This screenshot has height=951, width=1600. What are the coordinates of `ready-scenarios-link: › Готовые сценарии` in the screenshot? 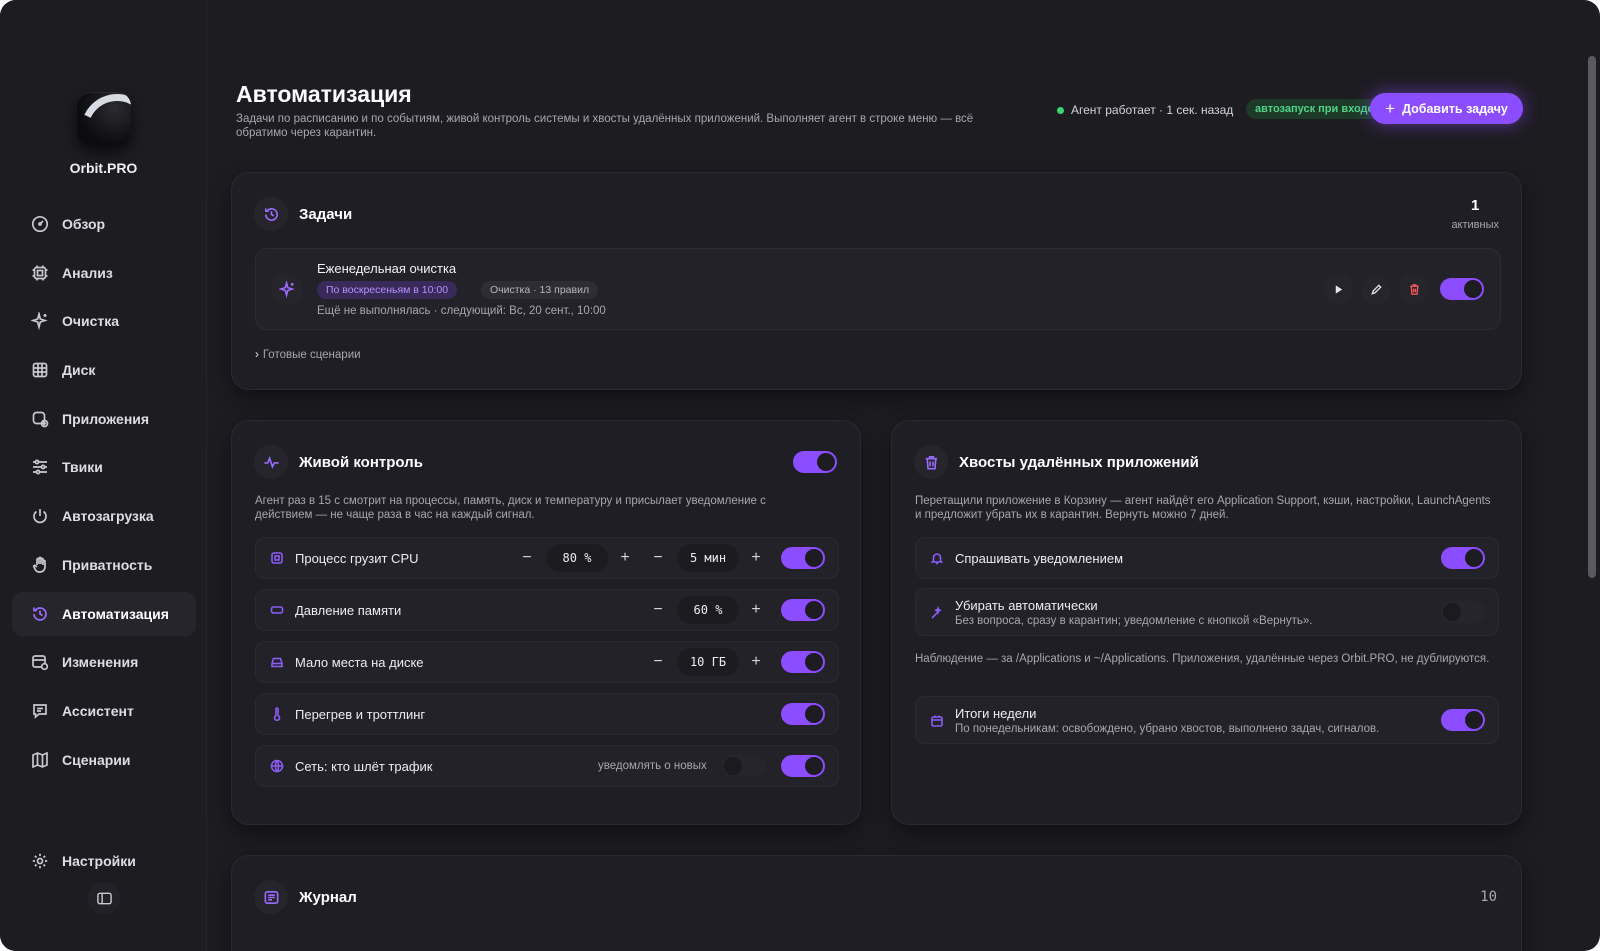 It's located at (308, 355).